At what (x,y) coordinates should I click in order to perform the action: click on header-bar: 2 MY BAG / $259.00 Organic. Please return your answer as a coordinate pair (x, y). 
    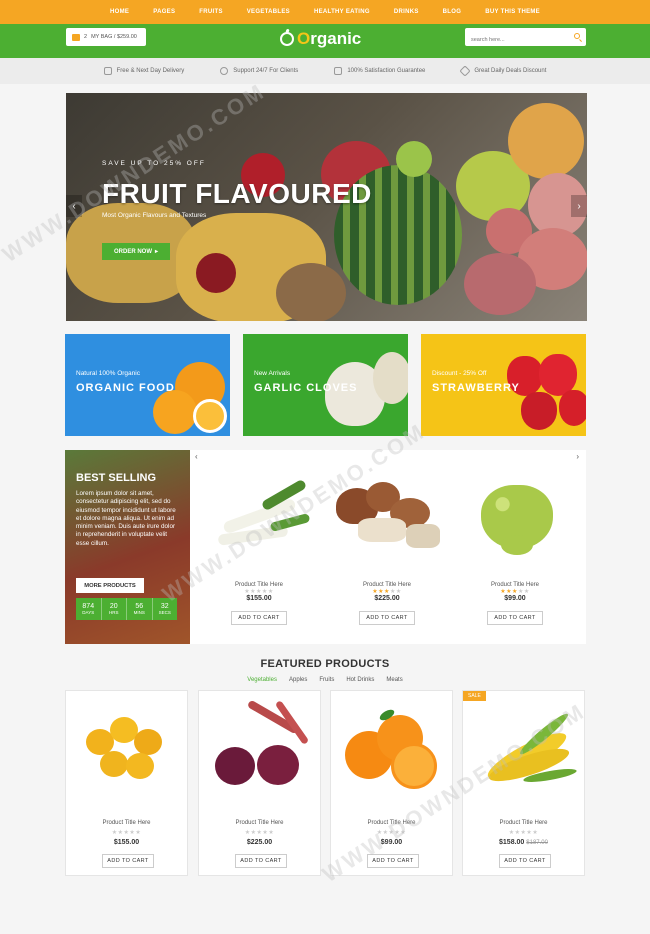
    Looking at the image, I should click on (325, 41).